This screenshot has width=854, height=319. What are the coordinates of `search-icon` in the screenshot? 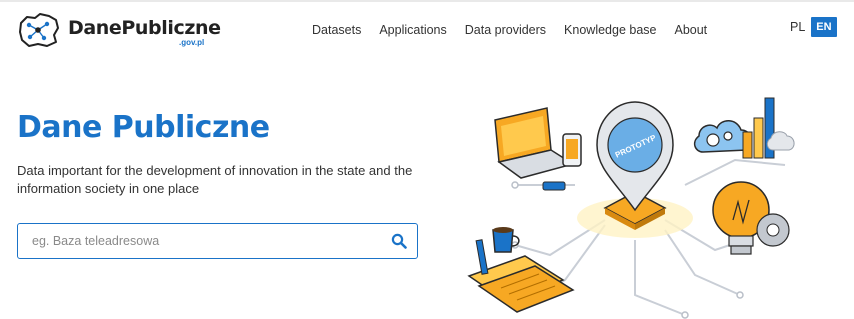 It's located at (399, 241).